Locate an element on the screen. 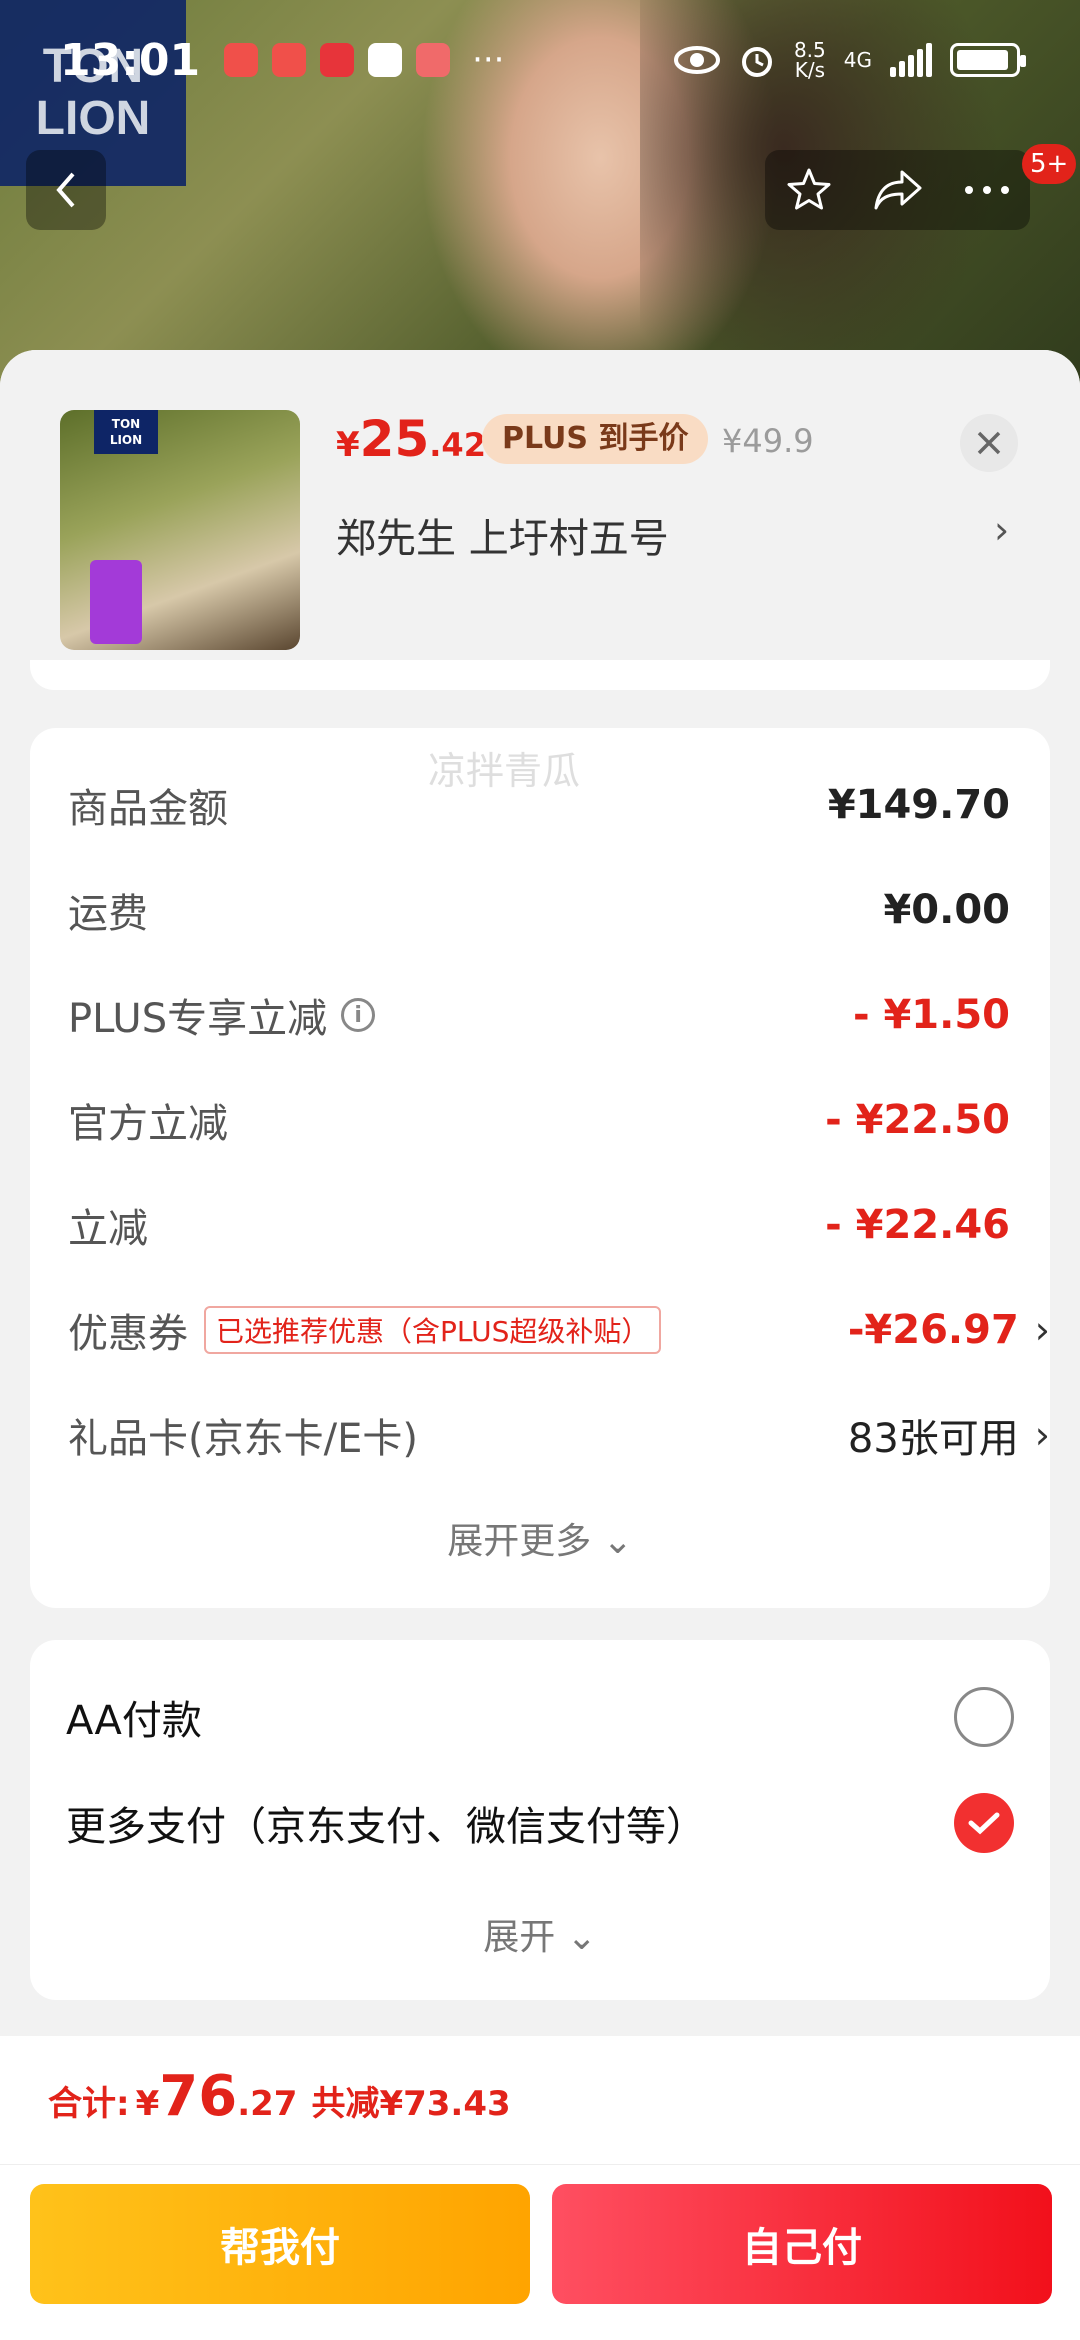 The height and width of the screenshot is (2340, 1080). help-me-pay-button: 帮我付 is located at coordinates (280, 2244).